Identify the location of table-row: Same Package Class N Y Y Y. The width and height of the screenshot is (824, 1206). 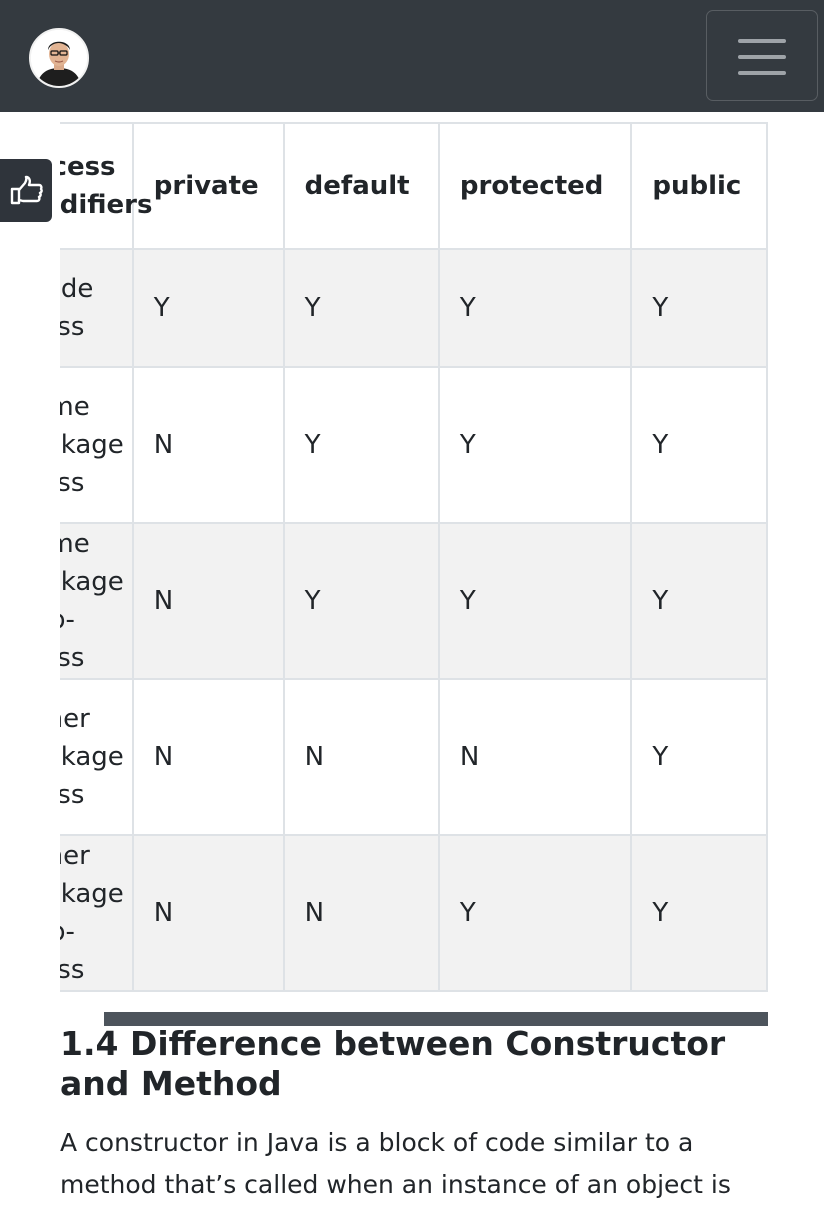
(414, 445).